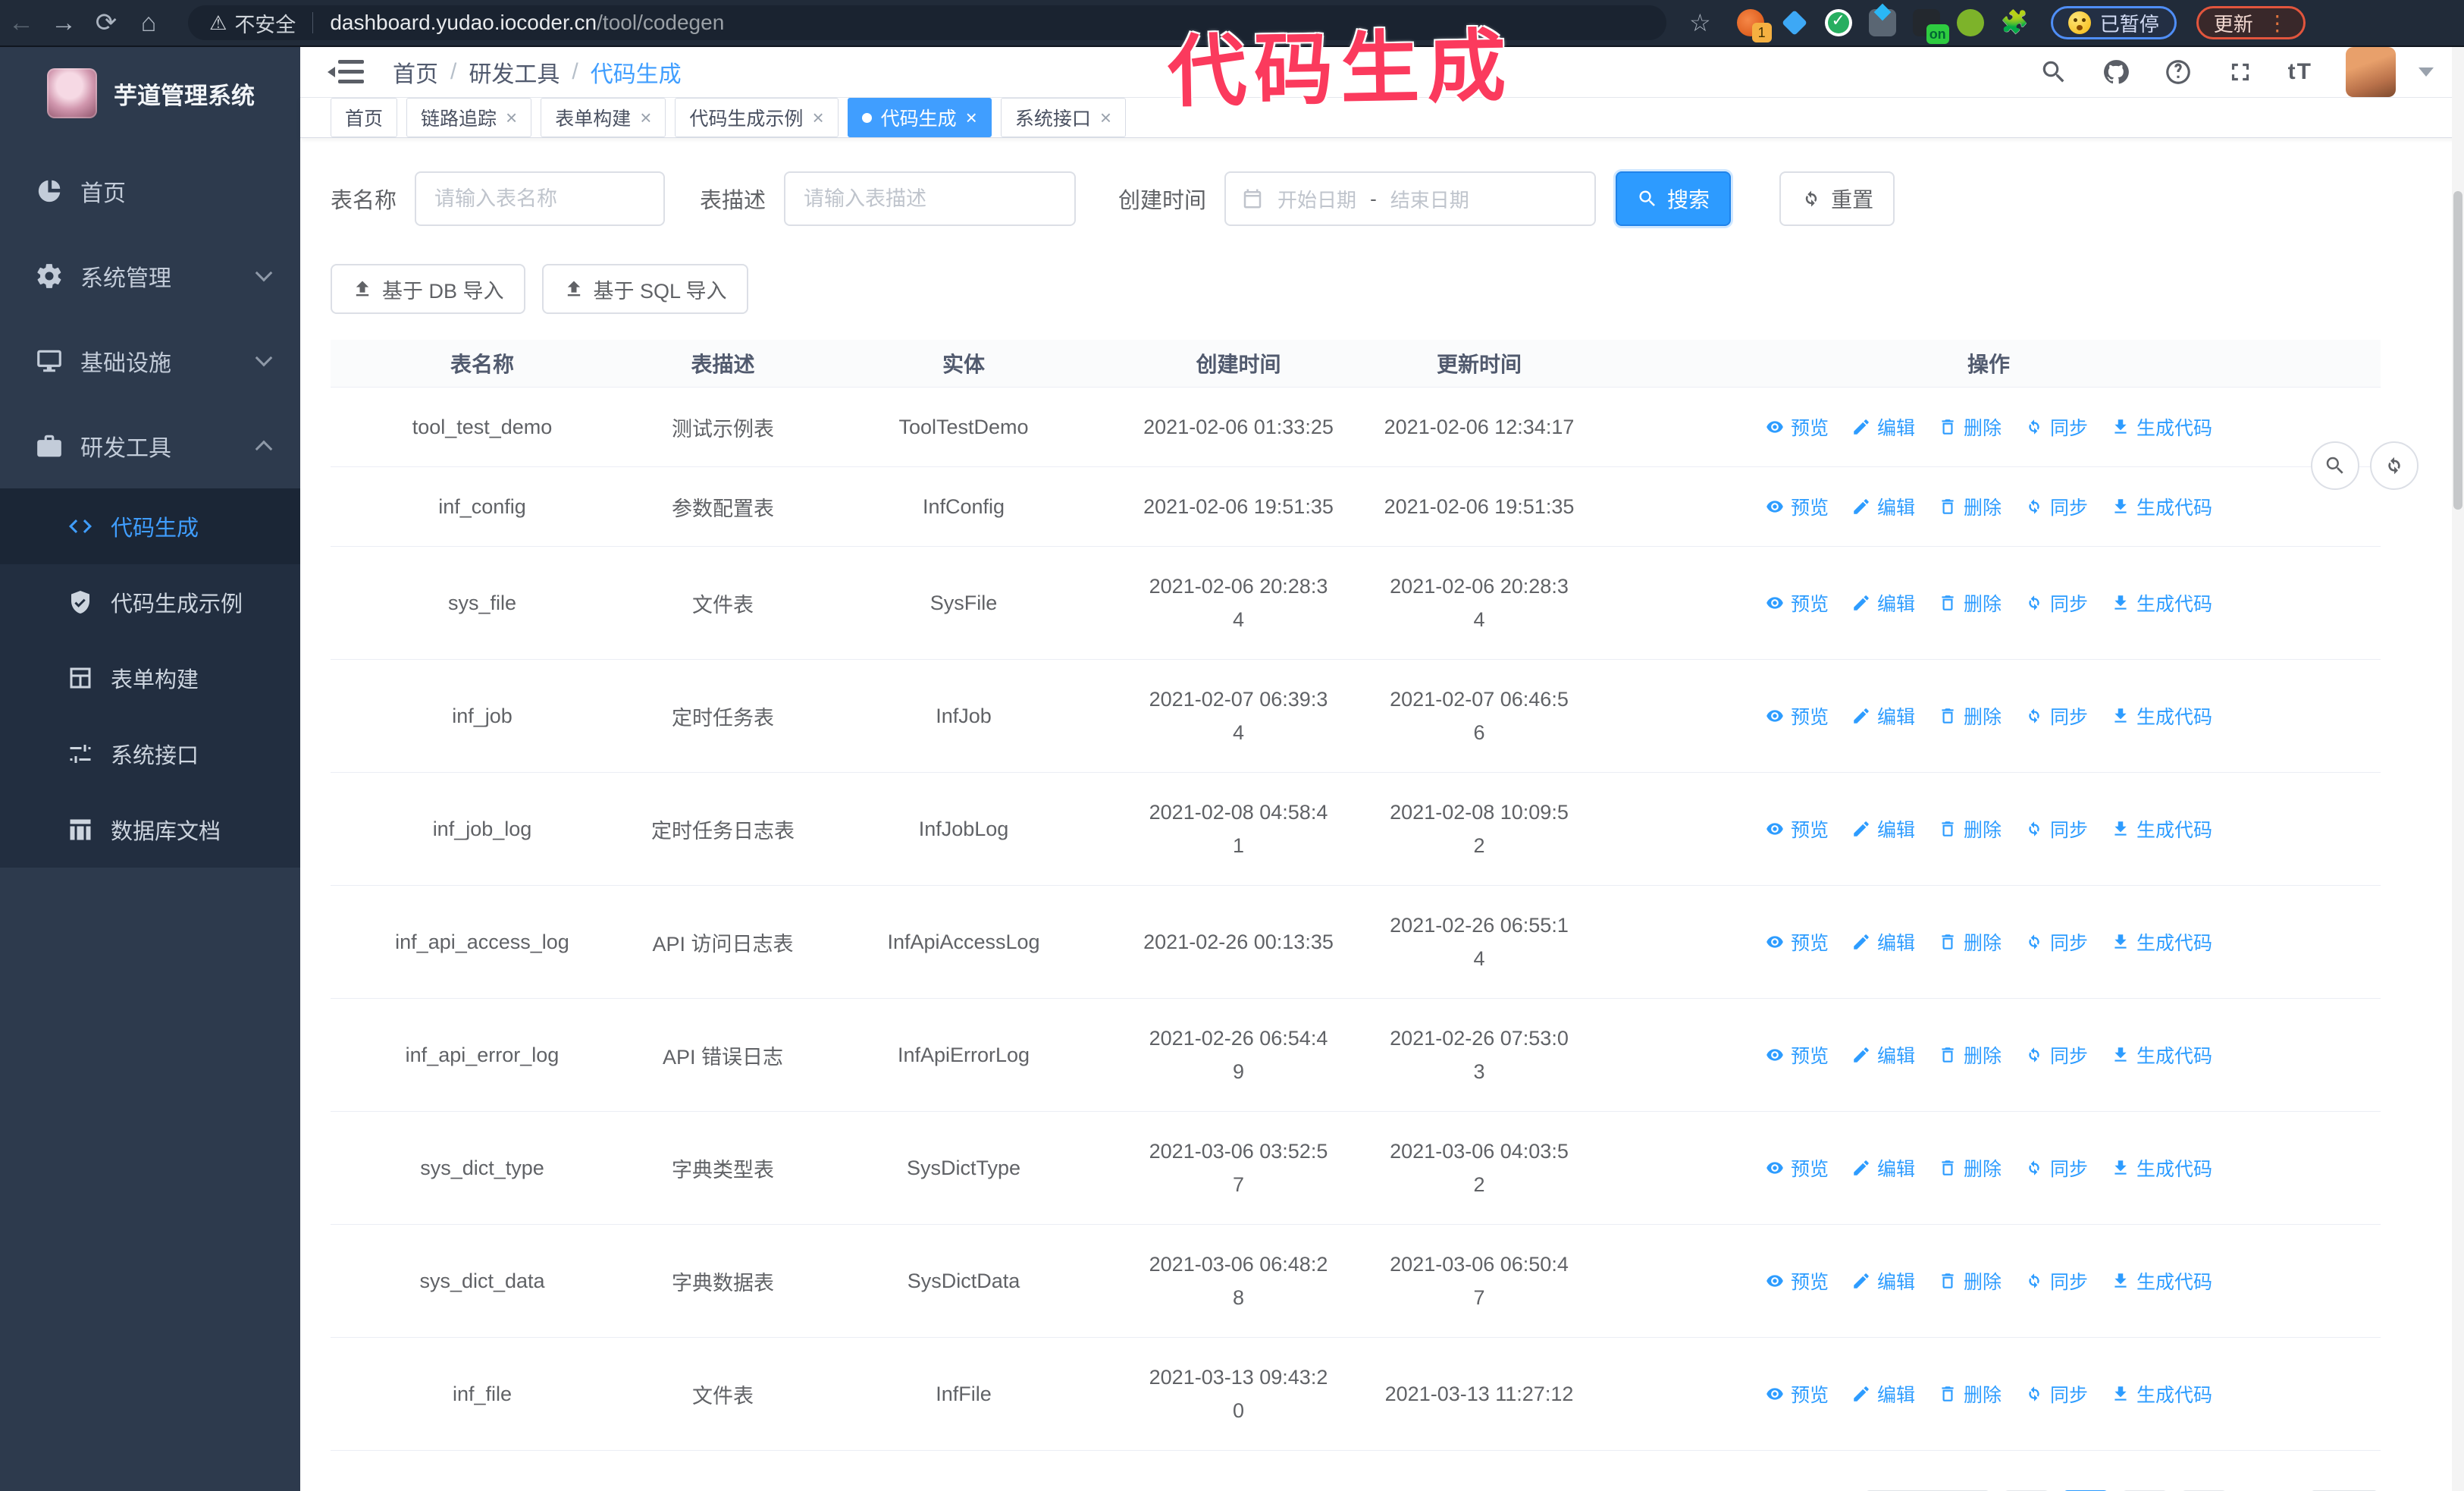  I want to click on browser-forward-icon: →, so click(63, 23).